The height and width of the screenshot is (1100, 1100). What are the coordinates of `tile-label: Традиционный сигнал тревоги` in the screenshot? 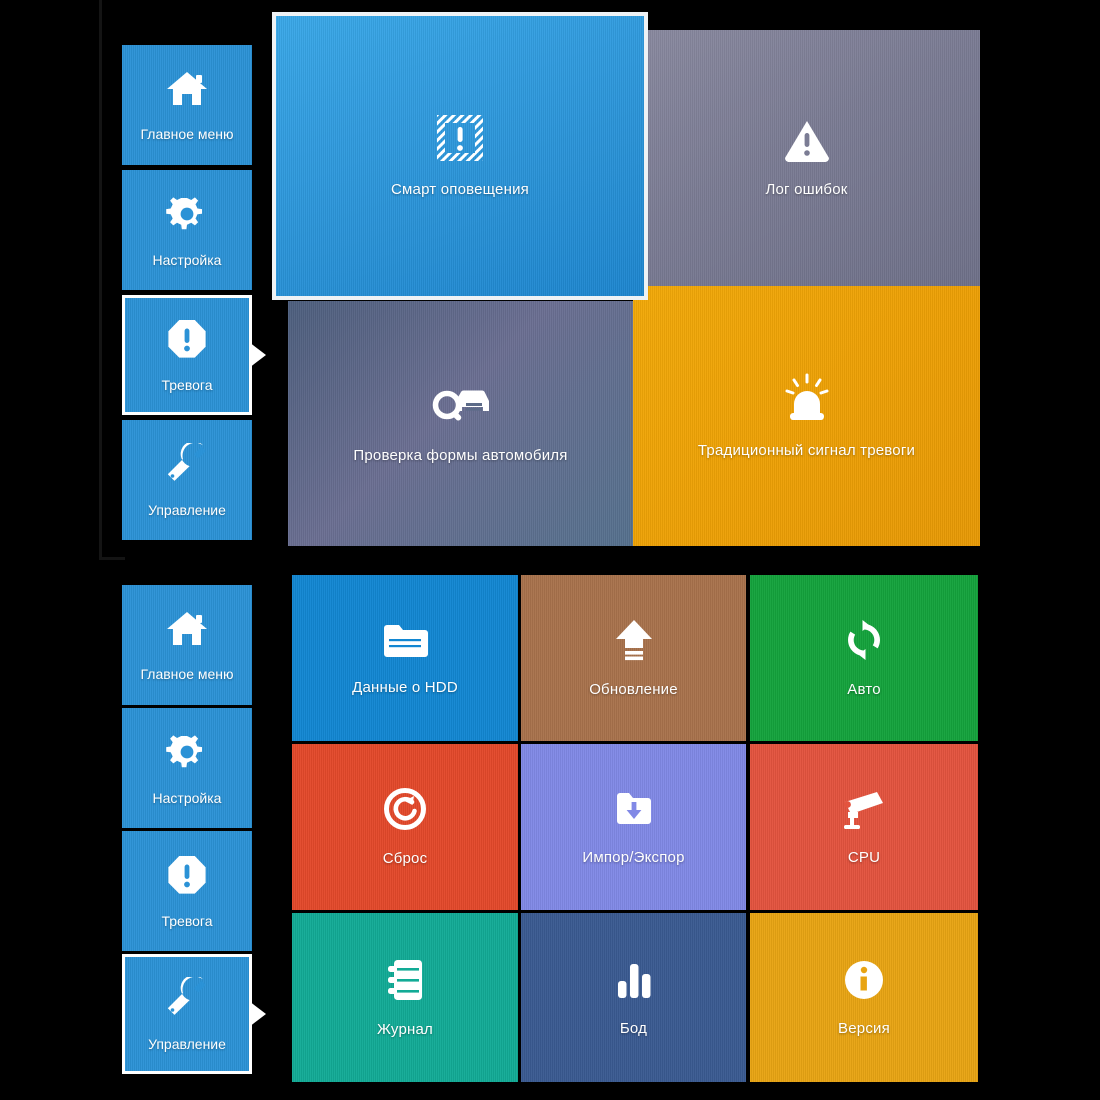 It's located at (806, 450).